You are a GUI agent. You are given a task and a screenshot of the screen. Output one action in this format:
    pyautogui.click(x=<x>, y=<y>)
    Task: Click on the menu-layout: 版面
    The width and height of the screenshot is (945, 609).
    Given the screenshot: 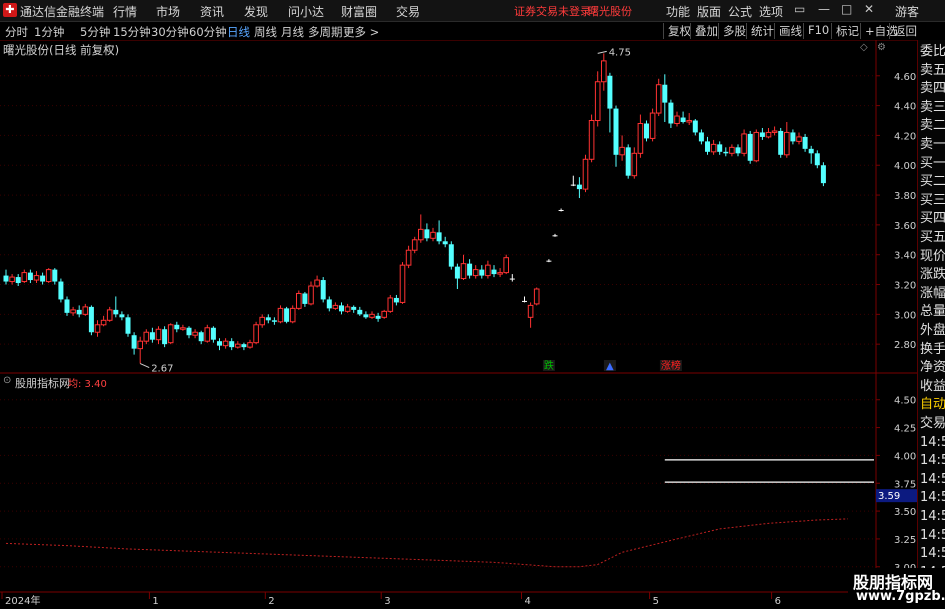 What is the action you would take?
    pyautogui.click(x=709, y=11)
    